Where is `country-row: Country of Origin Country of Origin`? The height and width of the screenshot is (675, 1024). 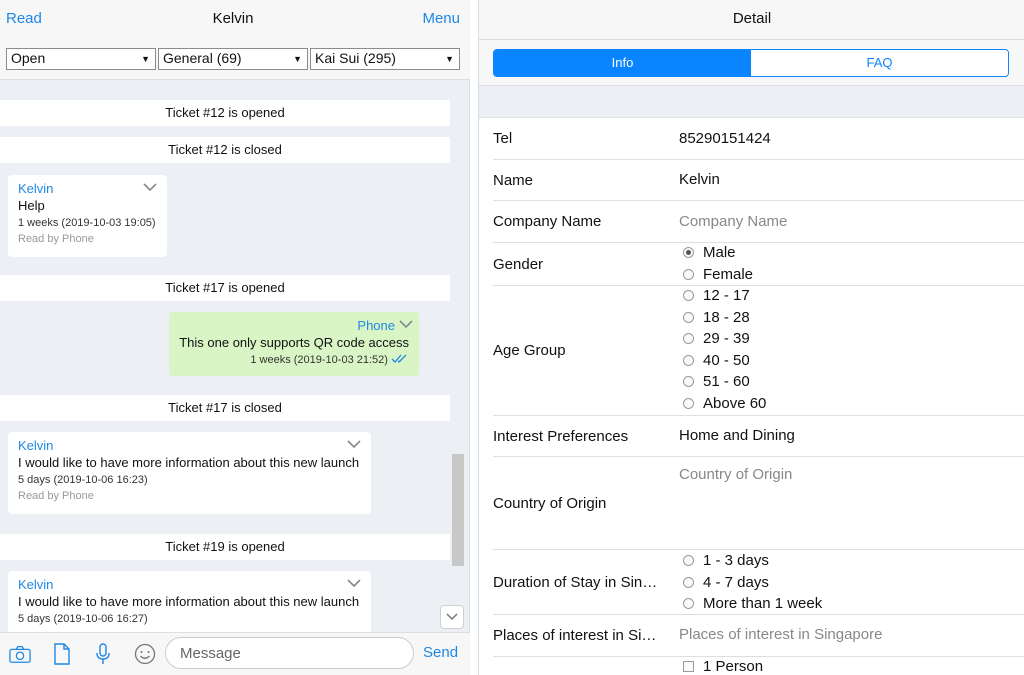 country-row: Country of Origin Country of Origin is located at coordinates (758, 503).